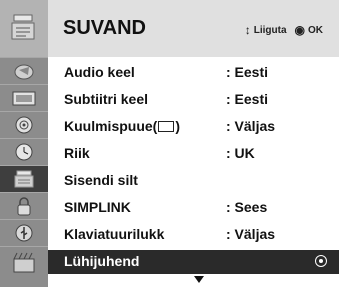 The image size is (339, 287). Describe the element at coordinates (315, 30) in the screenshot. I see `ok-hint-label: OK` at that location.